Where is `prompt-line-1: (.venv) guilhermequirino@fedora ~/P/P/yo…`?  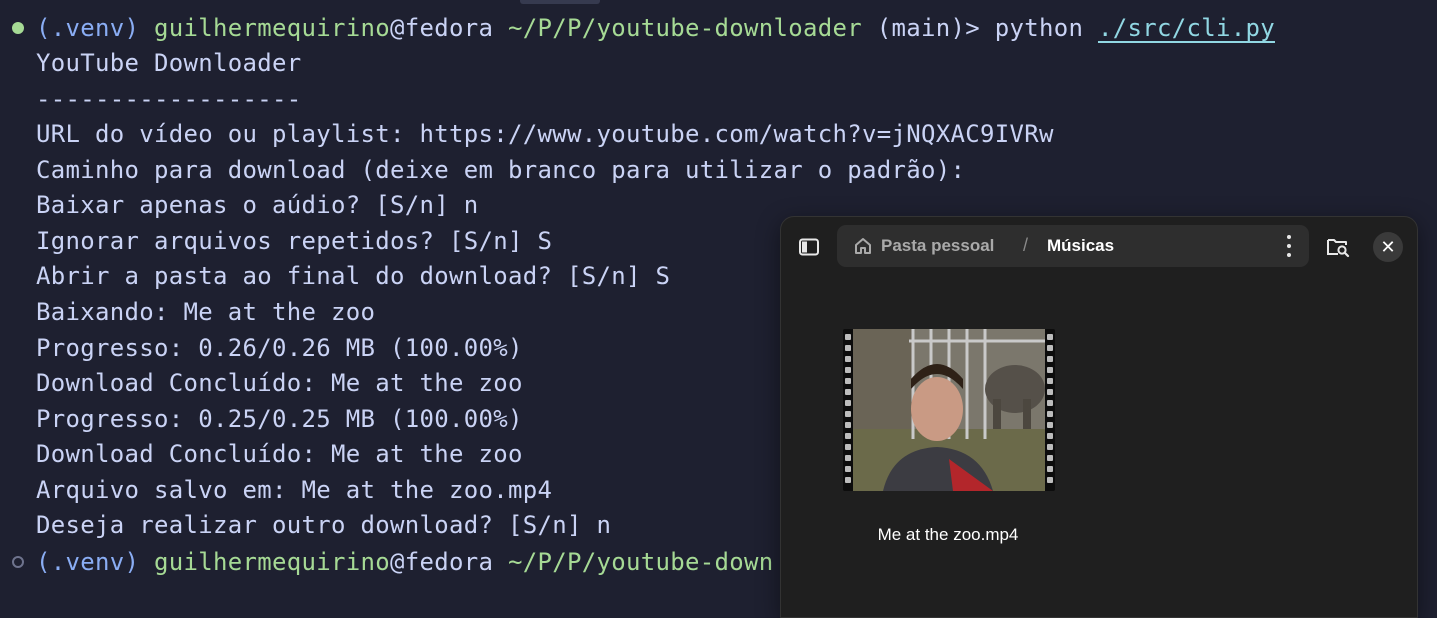
prompt-line-1: (.venv) guilhermequirino@fedora ~/P/P/yo… is located at coordinates (655, 28).